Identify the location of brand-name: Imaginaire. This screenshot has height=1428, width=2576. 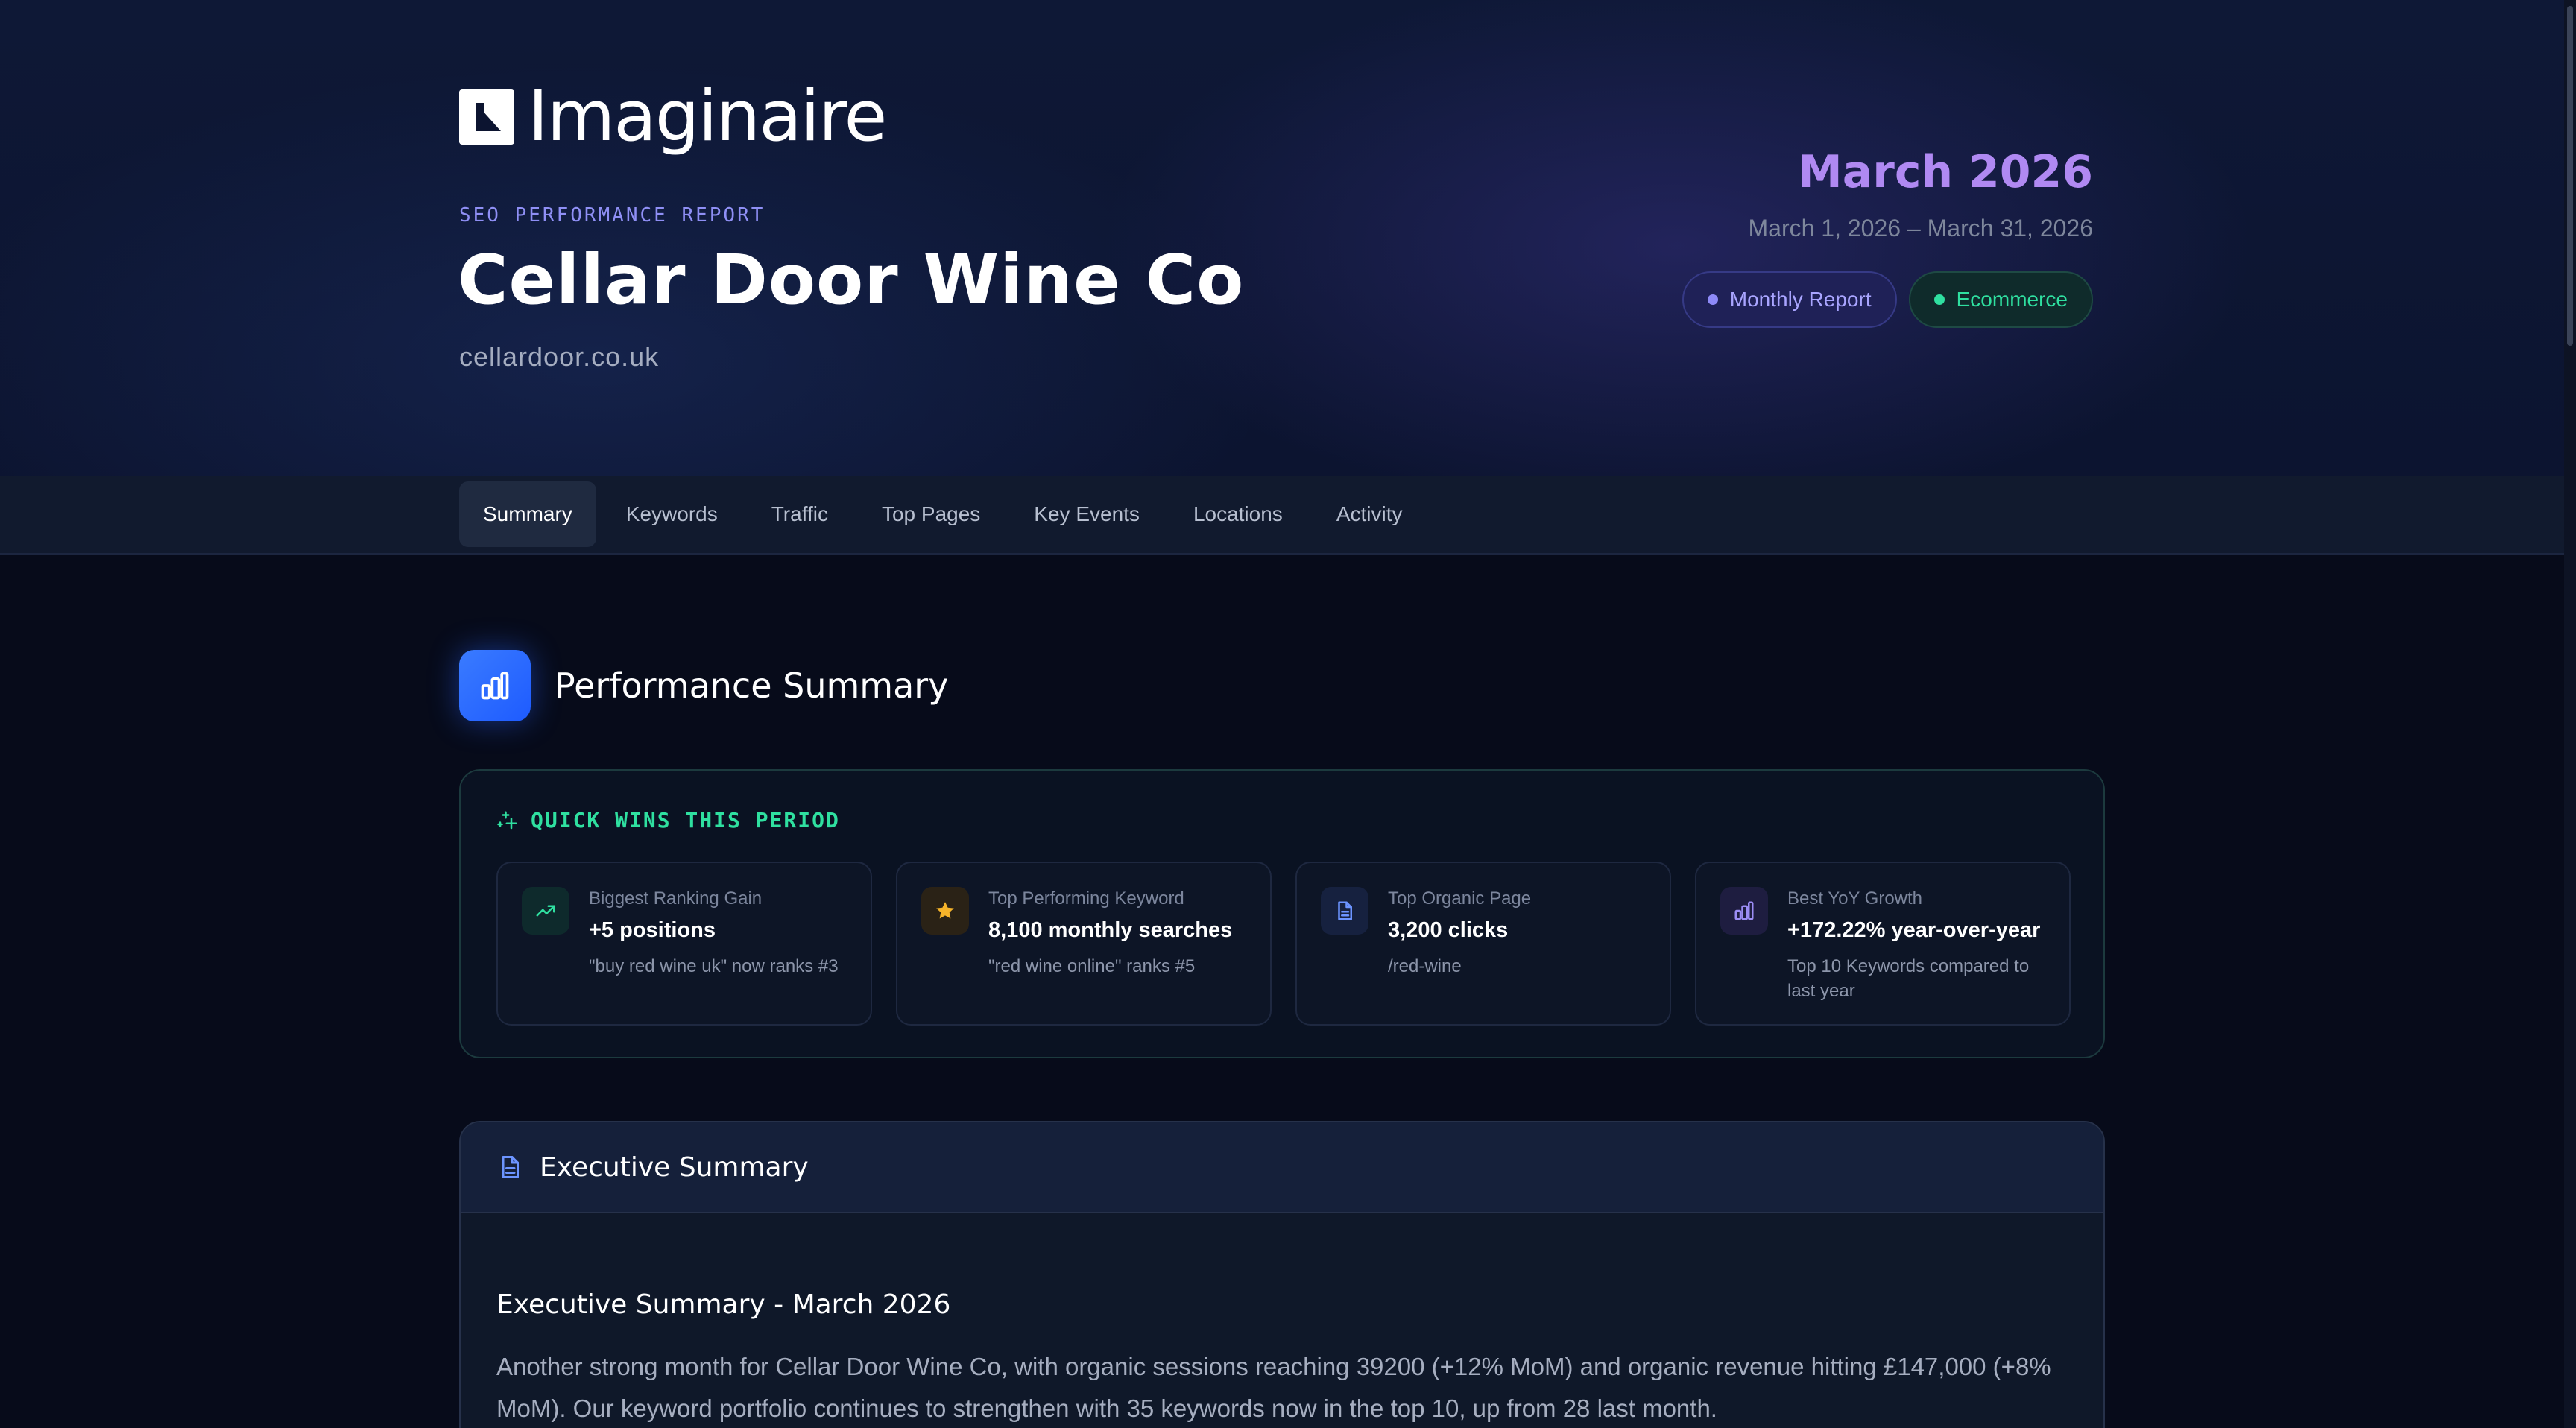
(707, 116).